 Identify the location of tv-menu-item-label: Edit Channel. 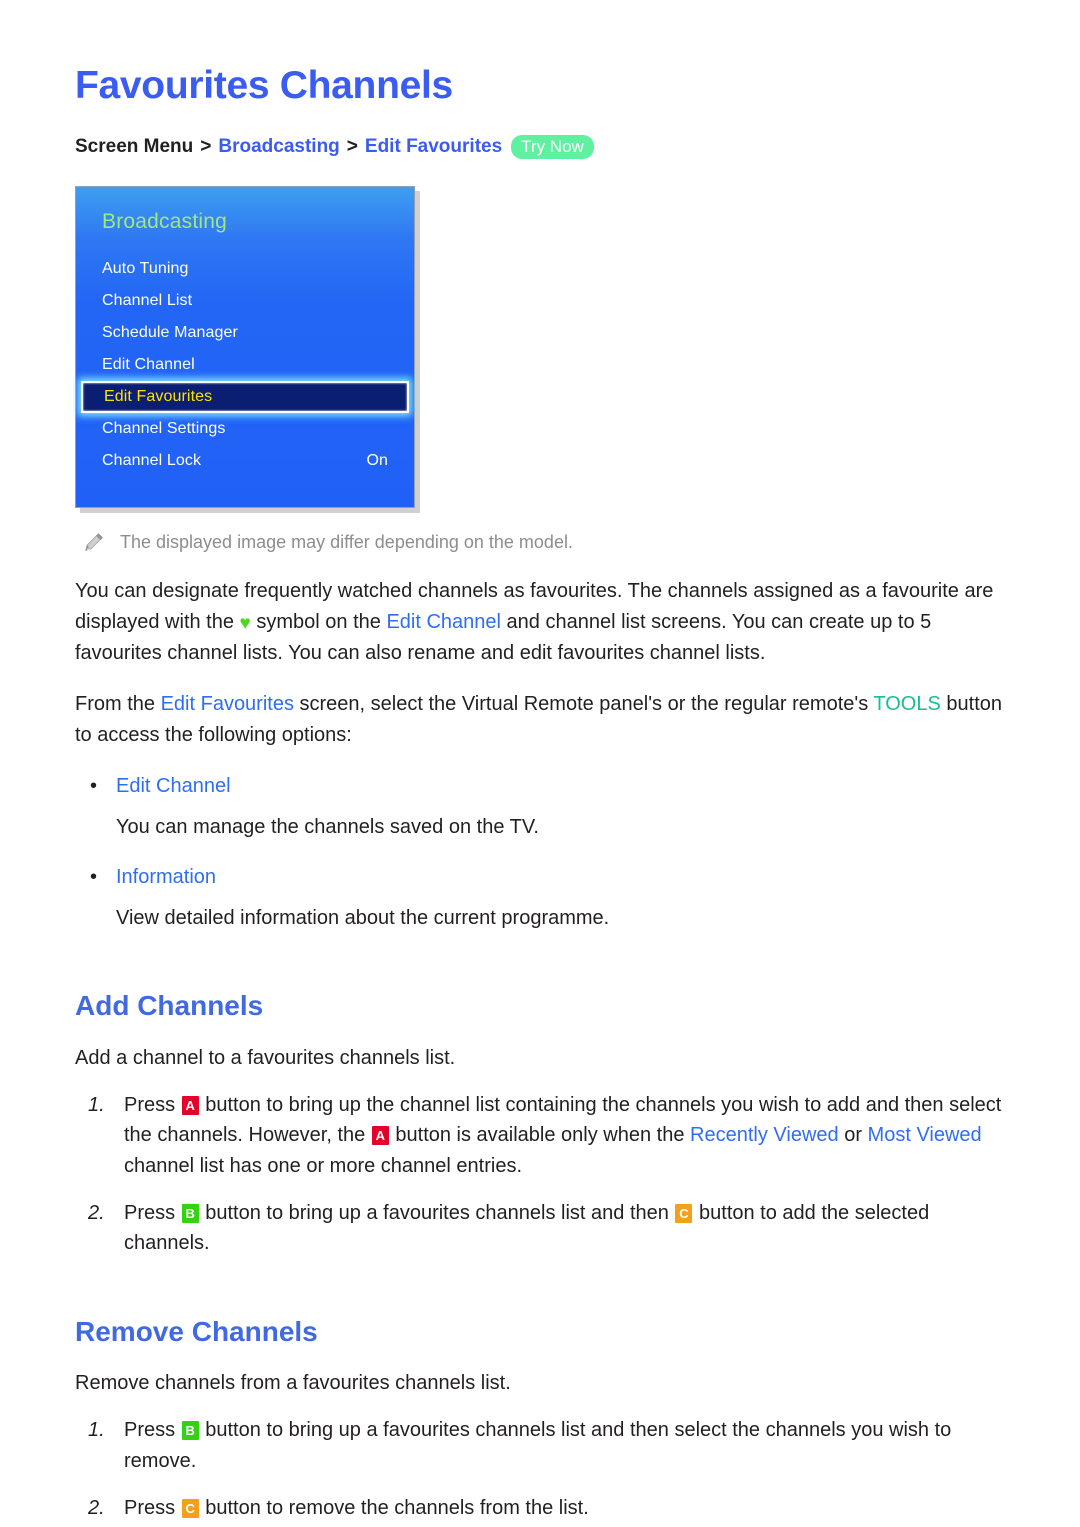
(148, 364).